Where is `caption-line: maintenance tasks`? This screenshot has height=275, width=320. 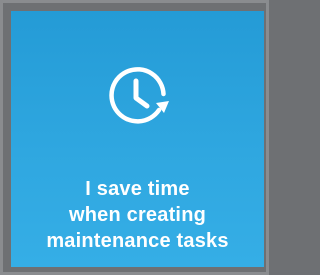 caption-line: maintenance tasks is located at coordinates (137, 241).